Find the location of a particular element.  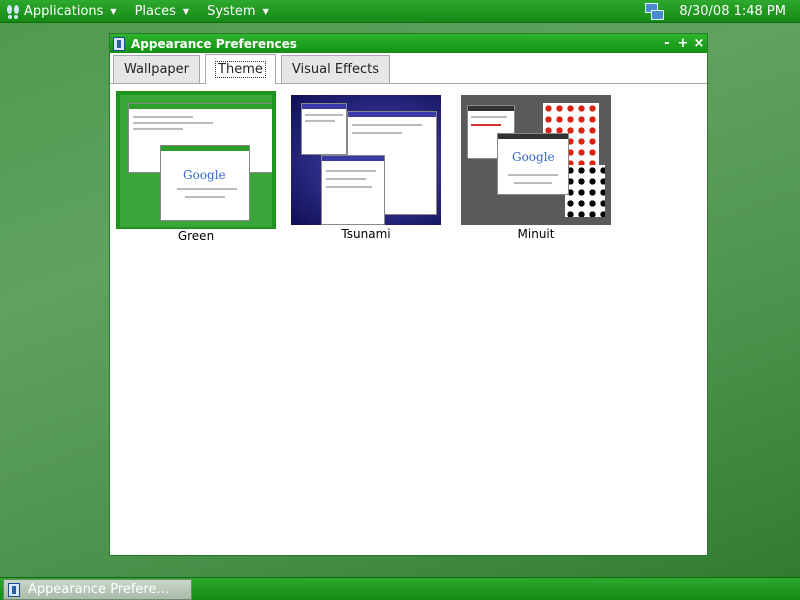

maximize-button: + is located at coordinates (683, 43).